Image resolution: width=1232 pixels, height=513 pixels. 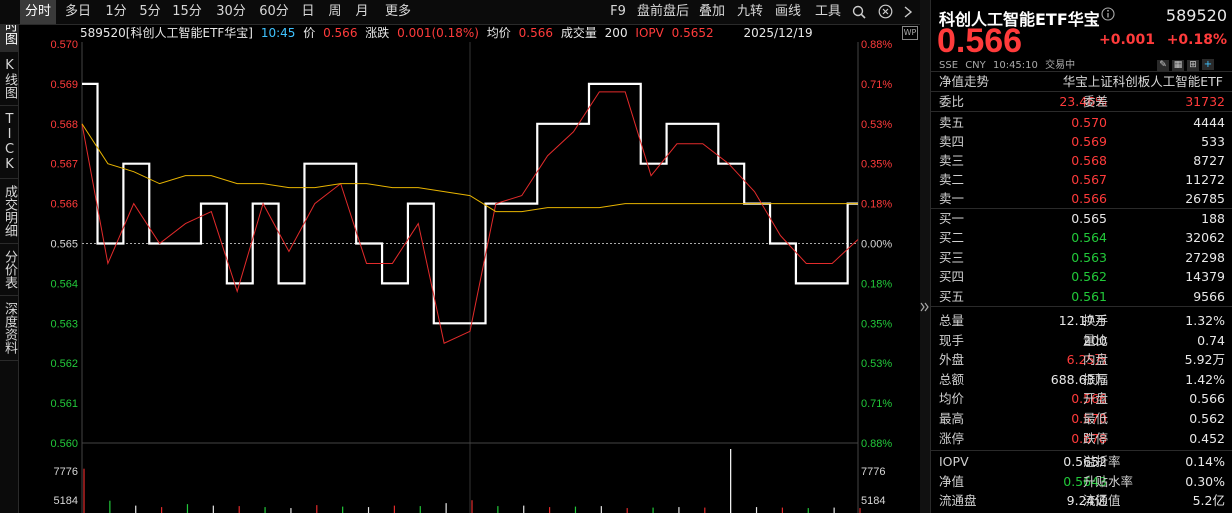 What do you see at coordinates (1208, 64) in the screenshot?
I see `add-icon: +` at bounding box center [1208, 64].